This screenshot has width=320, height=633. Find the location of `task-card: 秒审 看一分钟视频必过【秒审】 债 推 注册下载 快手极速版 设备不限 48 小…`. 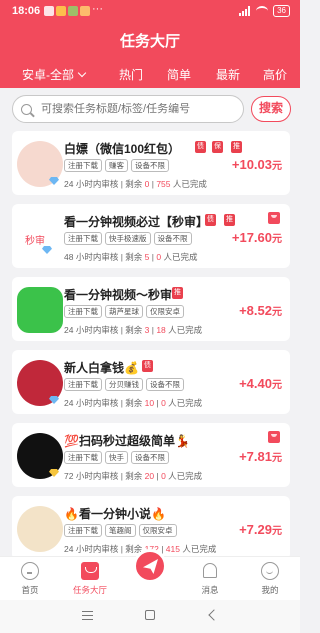

task-card: 秒审 看一分钟视频必过【秒审】 债 推 注册下载 快手极速版 设备不限 48 小… is located at coordinates (151, 236).